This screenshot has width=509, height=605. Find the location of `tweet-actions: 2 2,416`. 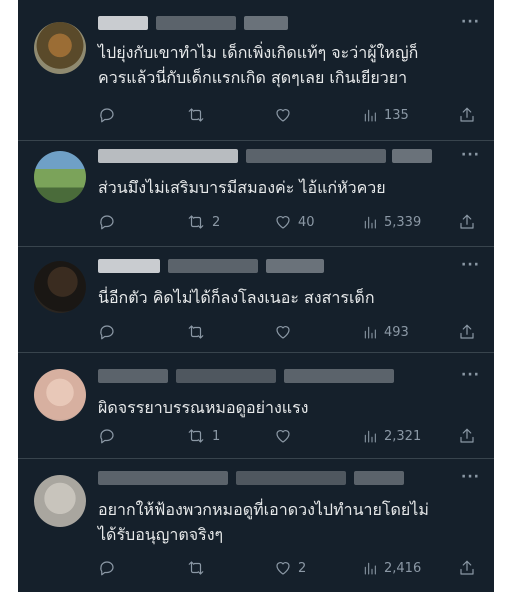

tweet-actions: 2 2,416 is located at coordinates (288, 568).